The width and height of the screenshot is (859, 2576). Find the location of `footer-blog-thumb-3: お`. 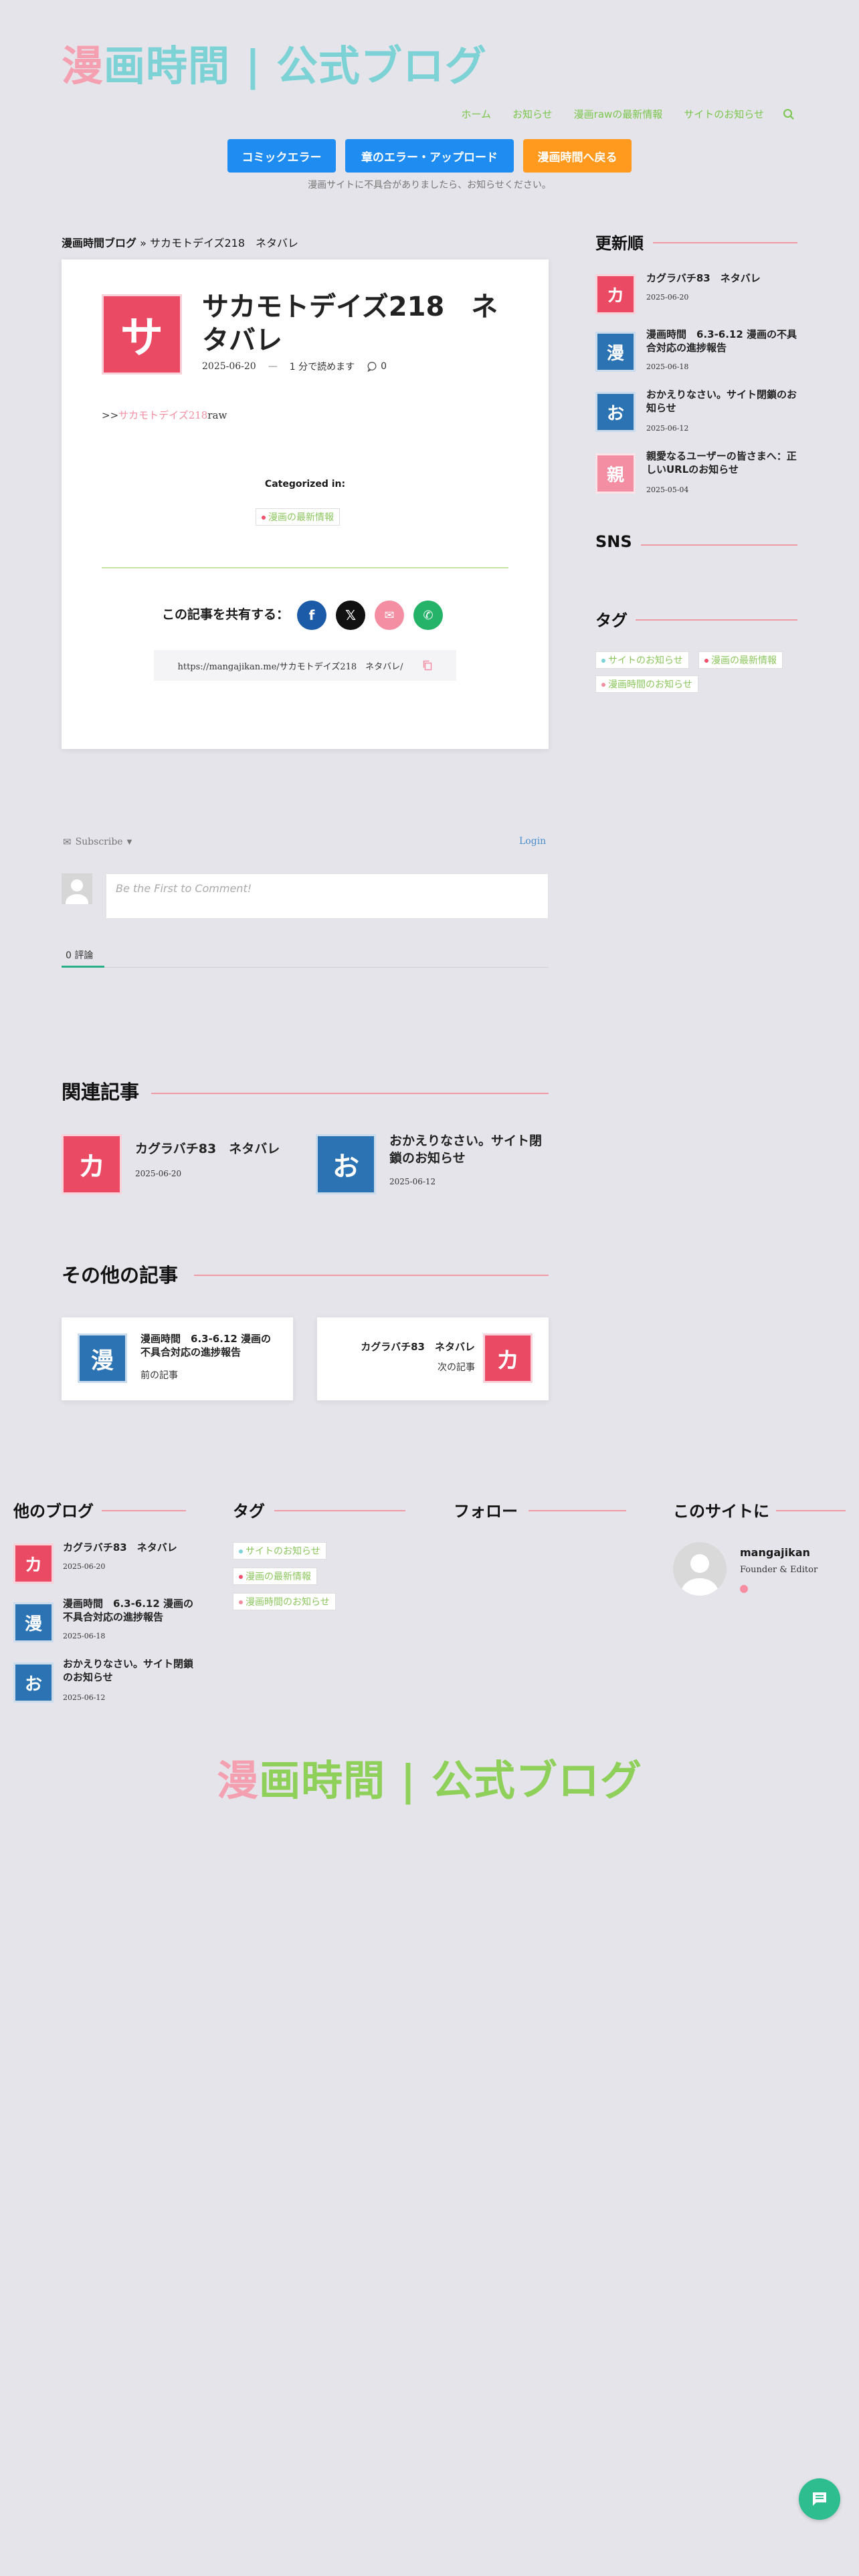

footer-blog-thumb-3: お is located at coordinates (33, 1683).